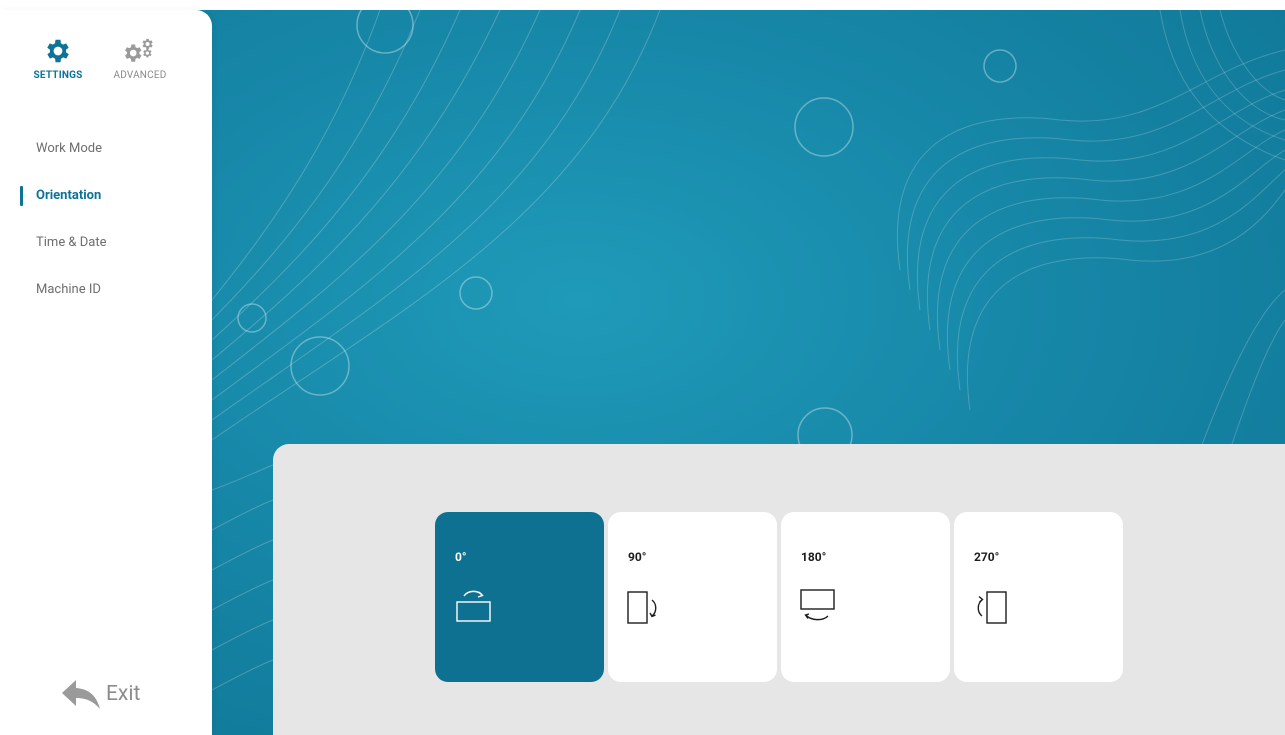  Describe the element at coordinates (817, 605) in the screenshot. I see `rotate-landscape-flip-icon` at that location.